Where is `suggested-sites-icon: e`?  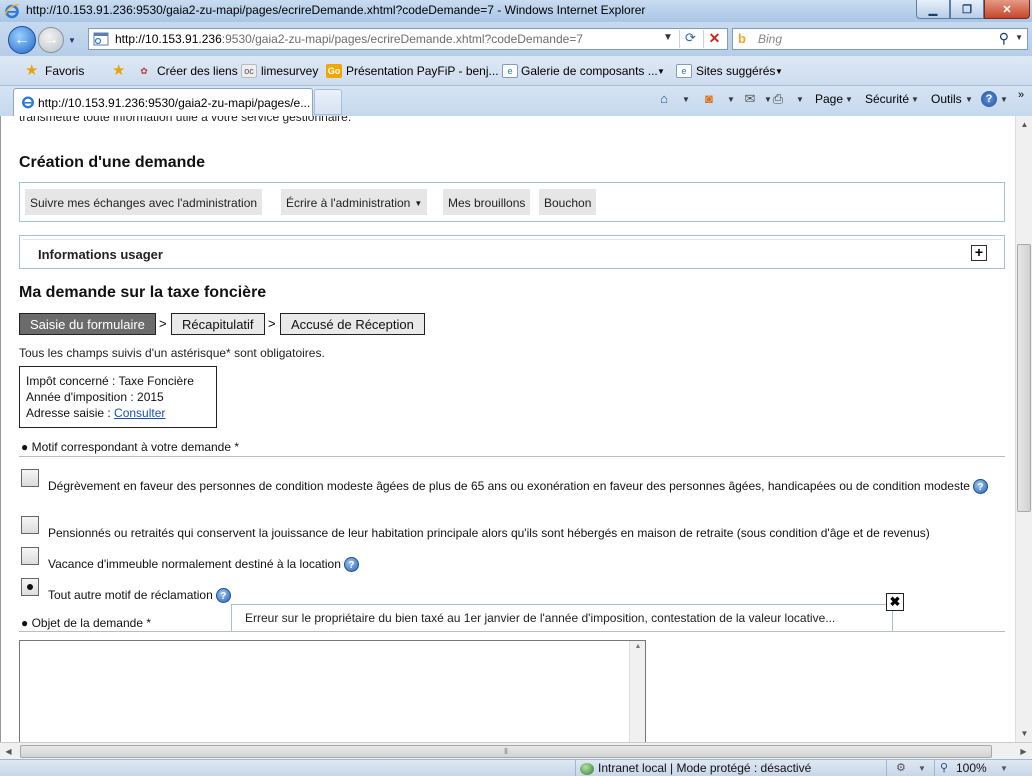
suggested-sites-icon: e is located at coordinates (684, 71).